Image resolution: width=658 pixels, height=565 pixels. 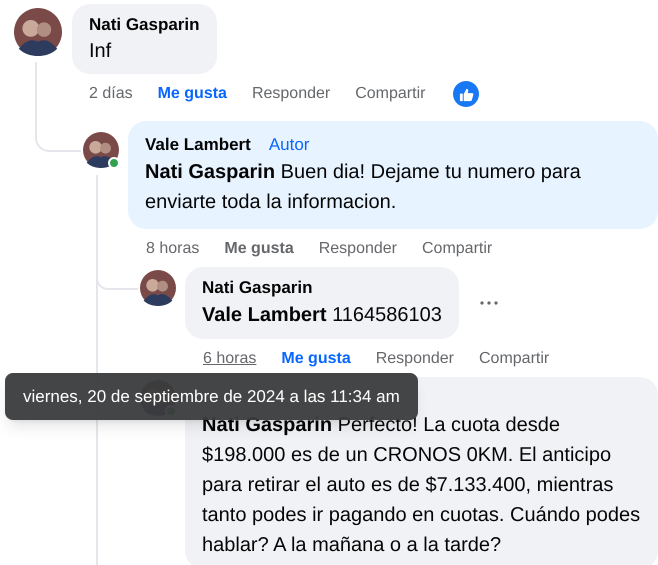 What do you see at coordinates (322, 315) in the screenshot?
I see `comment-text: Vale Lambert 1164586103` at bounding box center [322, 315].